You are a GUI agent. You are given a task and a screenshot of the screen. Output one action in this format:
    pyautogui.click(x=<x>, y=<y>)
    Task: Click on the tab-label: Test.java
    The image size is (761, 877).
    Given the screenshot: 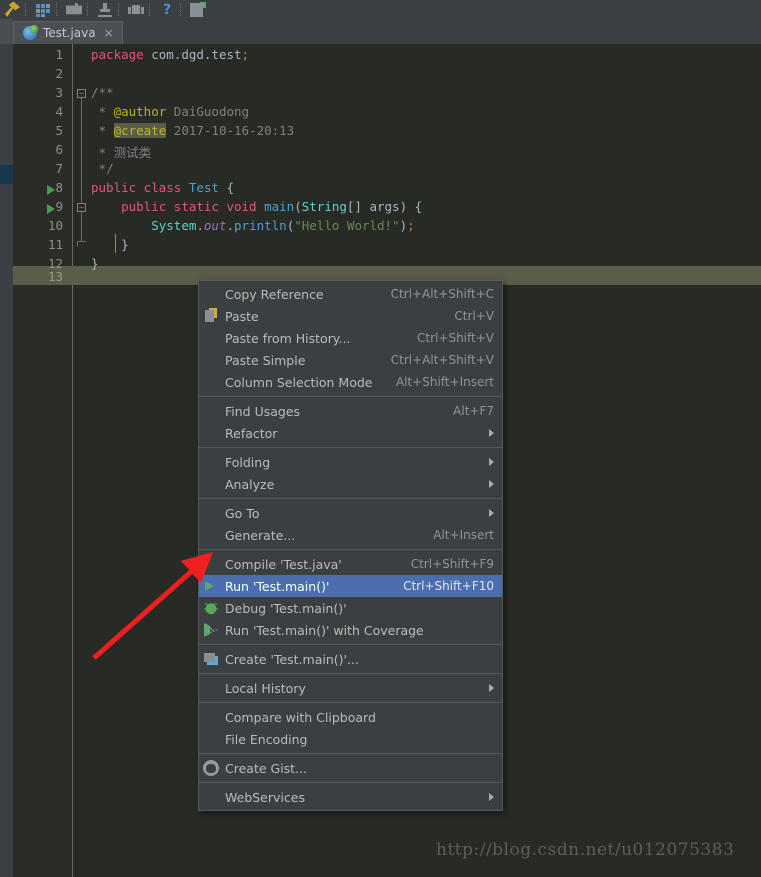 What is the action you would take?
    pyautogui.click(x=69, y=33)
    